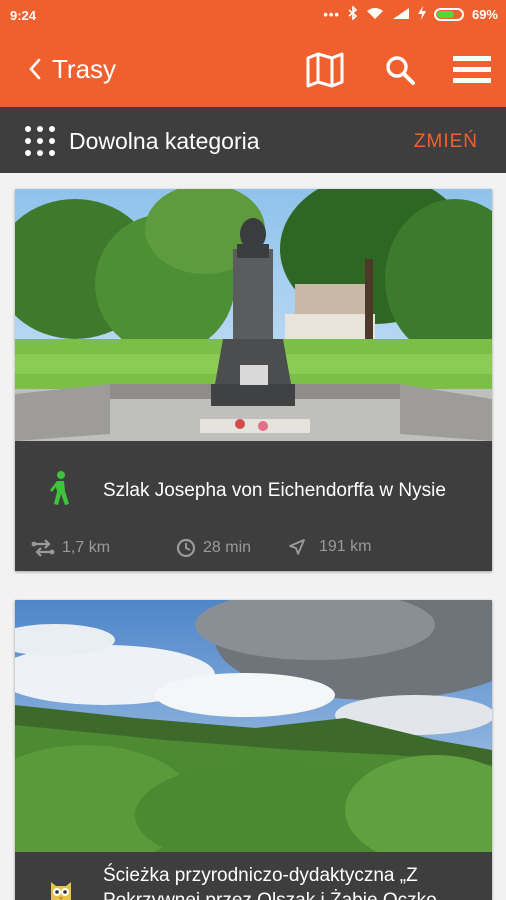 The image size is (506, 900). I want to click on bluetooth-icon, so click(353, 14).